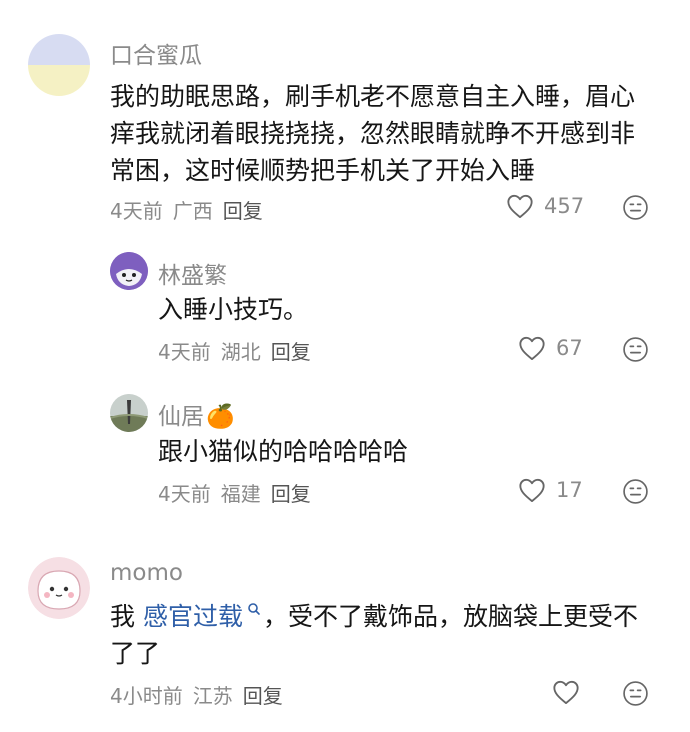 This screenshot has width=690, height=732. What do you see at coordinates (233, 309) in the screenshot?
I see `reply-text: 入睡小技巧。` at bounding box center [233, 309].